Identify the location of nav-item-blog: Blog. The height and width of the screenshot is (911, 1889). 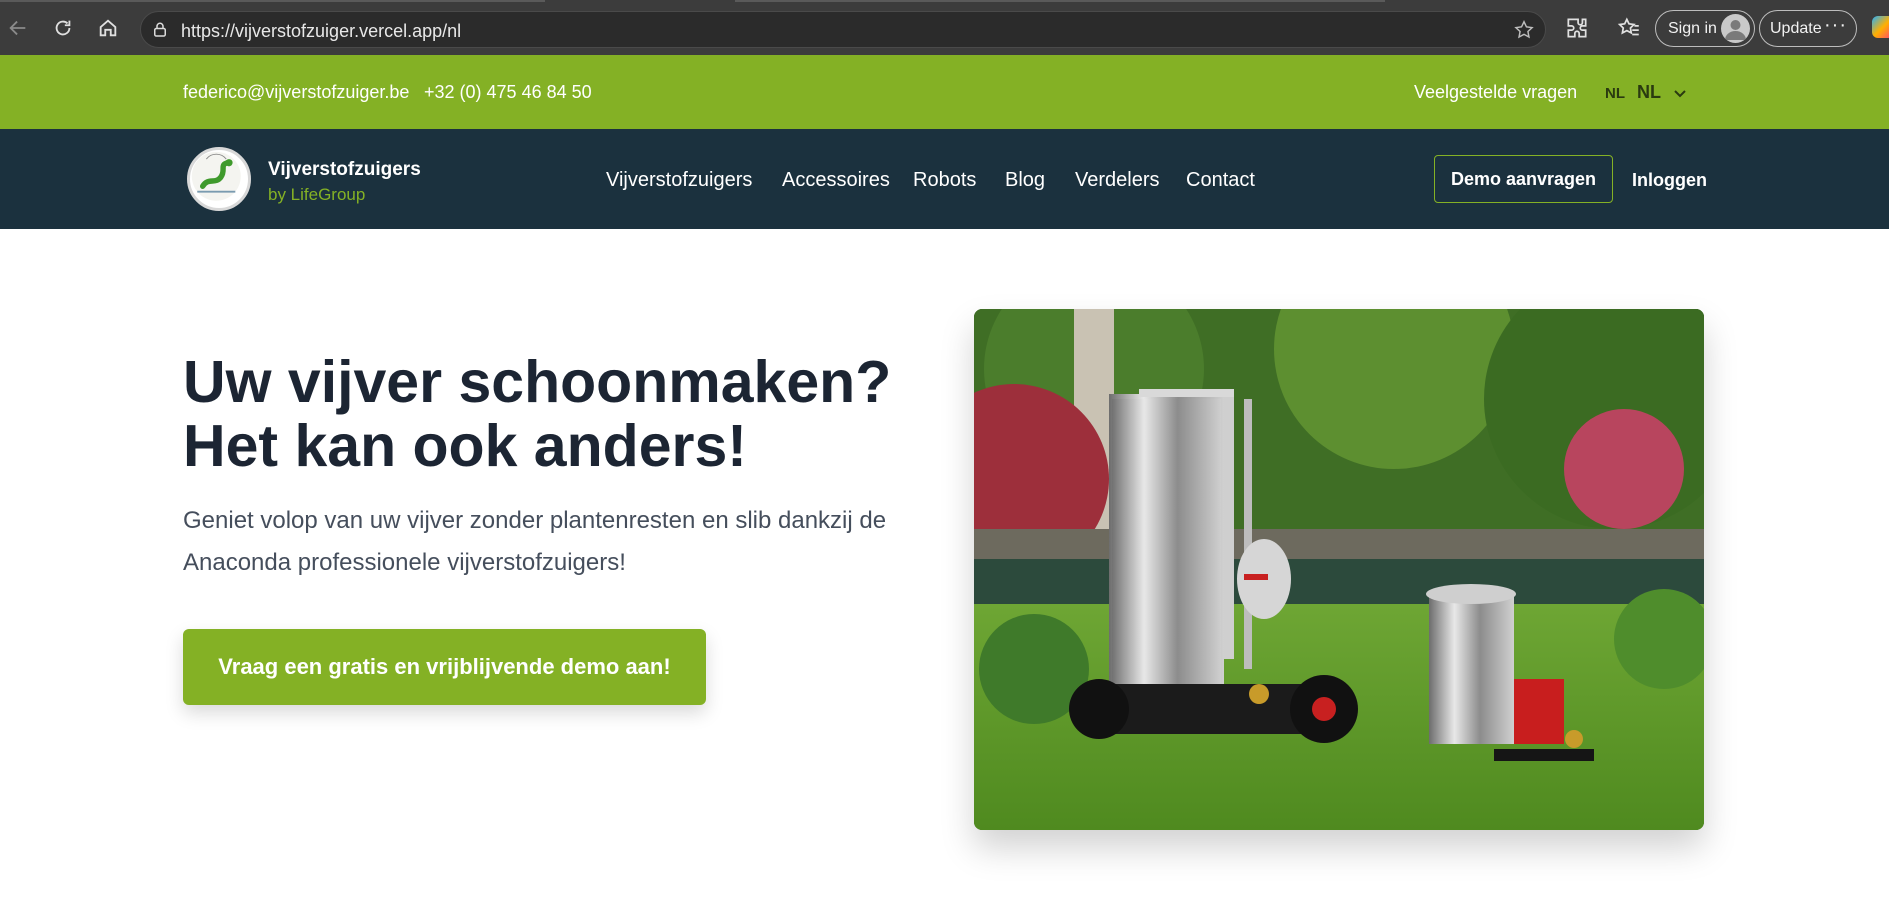
(1025, 180).